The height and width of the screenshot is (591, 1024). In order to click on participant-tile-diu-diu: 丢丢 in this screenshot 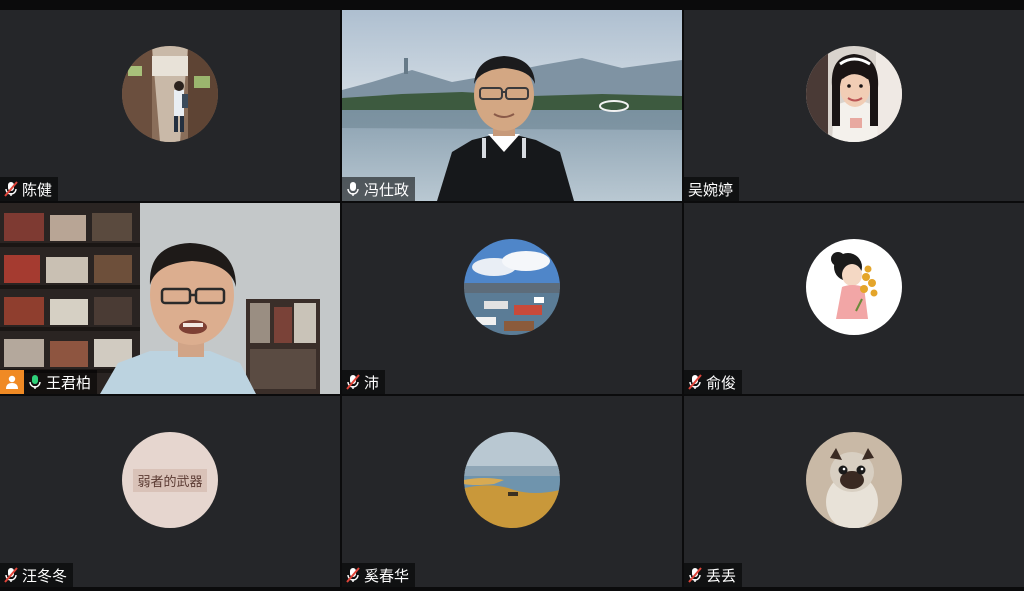, I will do `click(854, 491)`.